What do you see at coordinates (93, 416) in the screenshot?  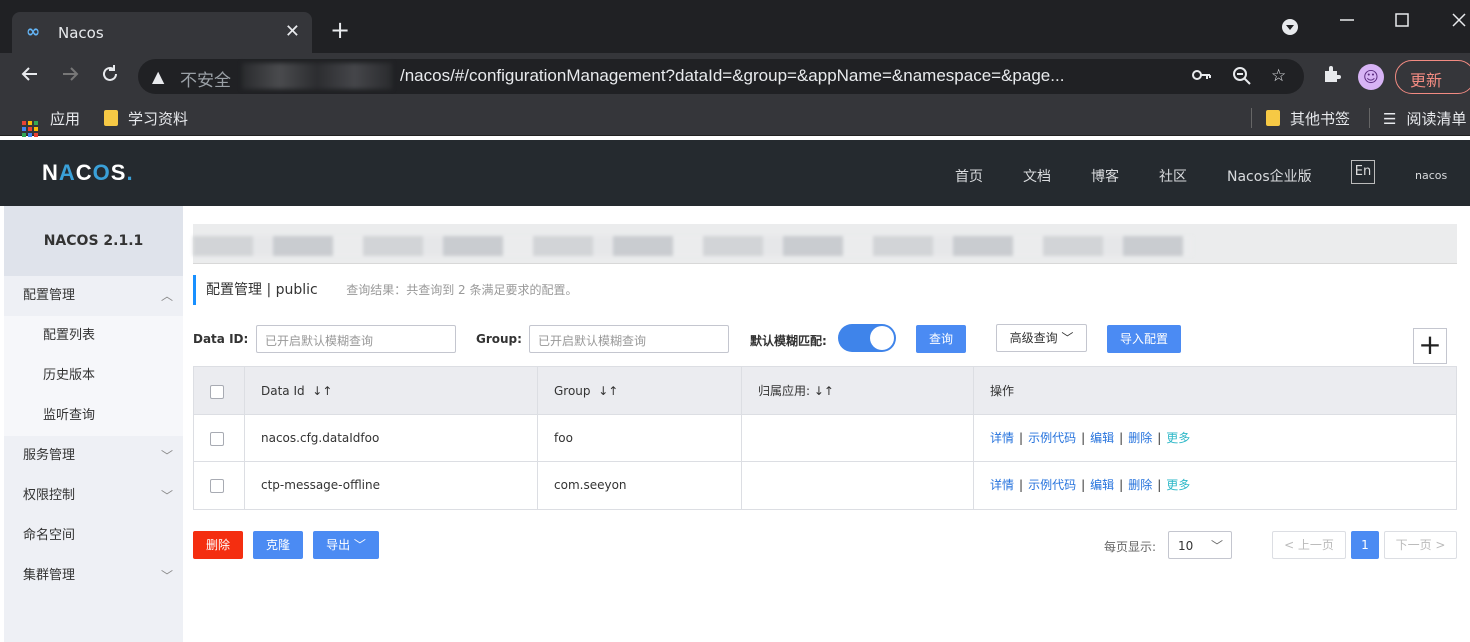 I see `sidebar-item-listener-query: 监听查询` at bounding box center [93, 416].